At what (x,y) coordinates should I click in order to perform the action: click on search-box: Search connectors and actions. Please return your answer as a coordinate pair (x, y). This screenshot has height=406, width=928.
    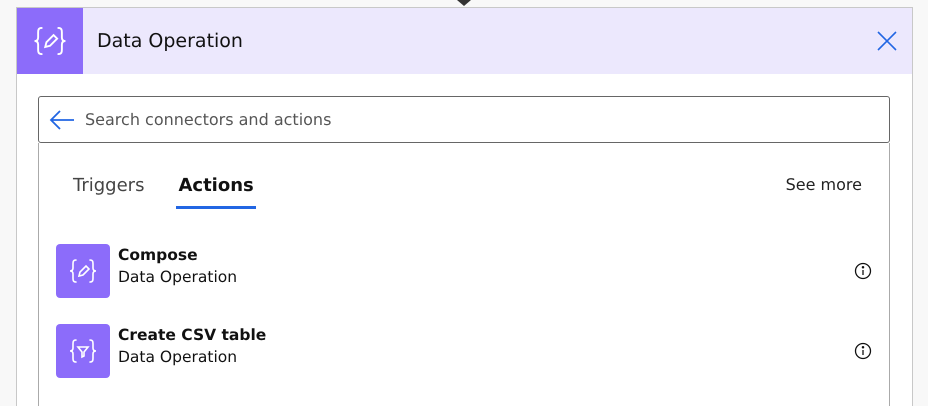
    Looking at the image, I should click on (464, 119).